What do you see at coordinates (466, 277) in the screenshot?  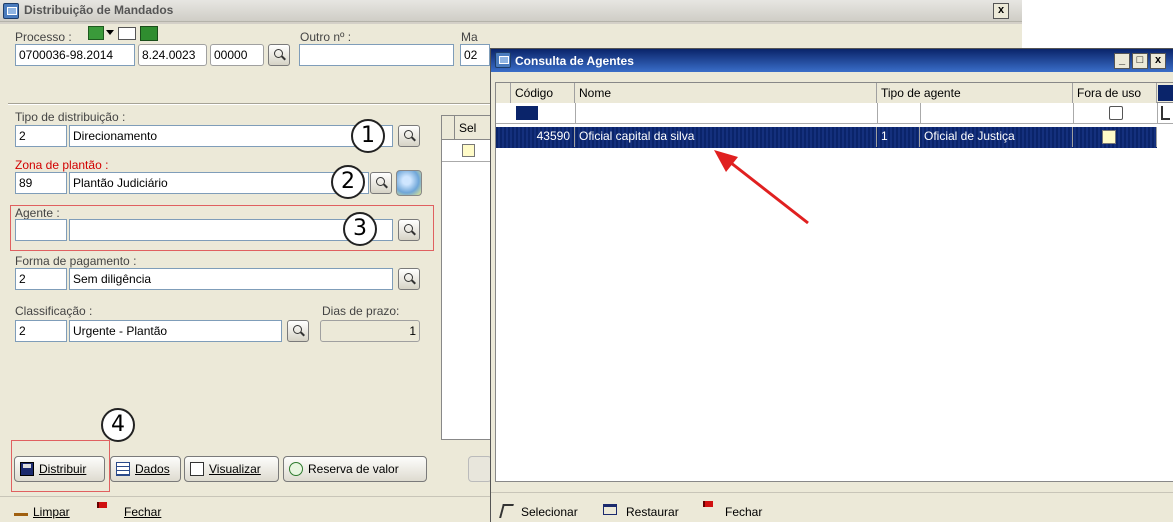 I see `sel-grid: Sel` at bounding box center [466, 277].